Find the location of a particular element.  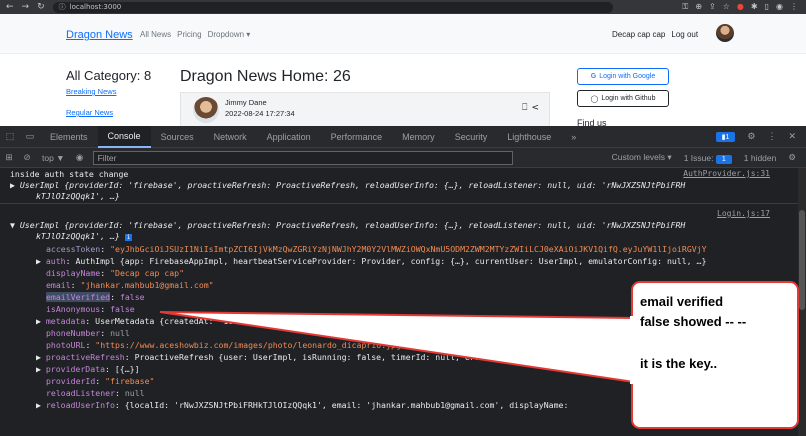

login-google-label: Login with Google is located at coordinates (627, 76).